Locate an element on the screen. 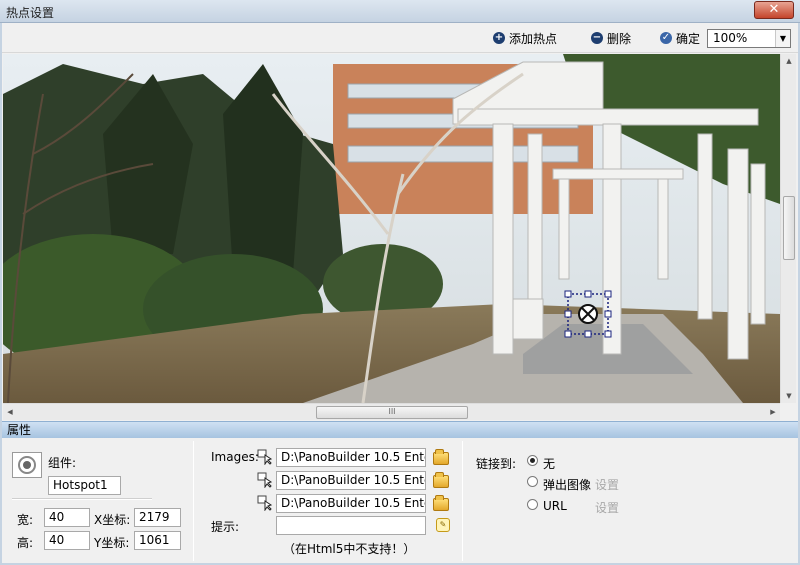 The height and width of the screenshot is (565, 800). x-field: 2179 is located at coordinates (157, 517).